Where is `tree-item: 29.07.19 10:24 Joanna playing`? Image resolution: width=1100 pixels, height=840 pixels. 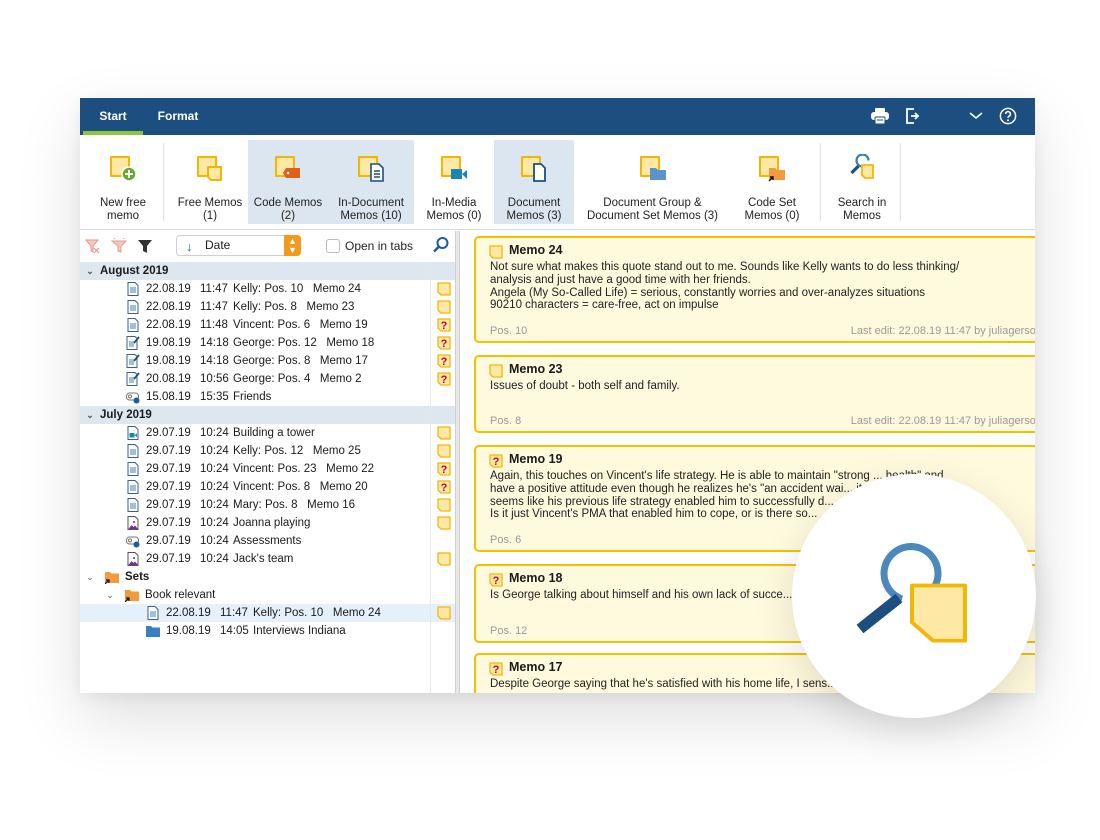 tree-item: 29.07.19 10:24 Joanna playing is located at coordinates (267, 523).